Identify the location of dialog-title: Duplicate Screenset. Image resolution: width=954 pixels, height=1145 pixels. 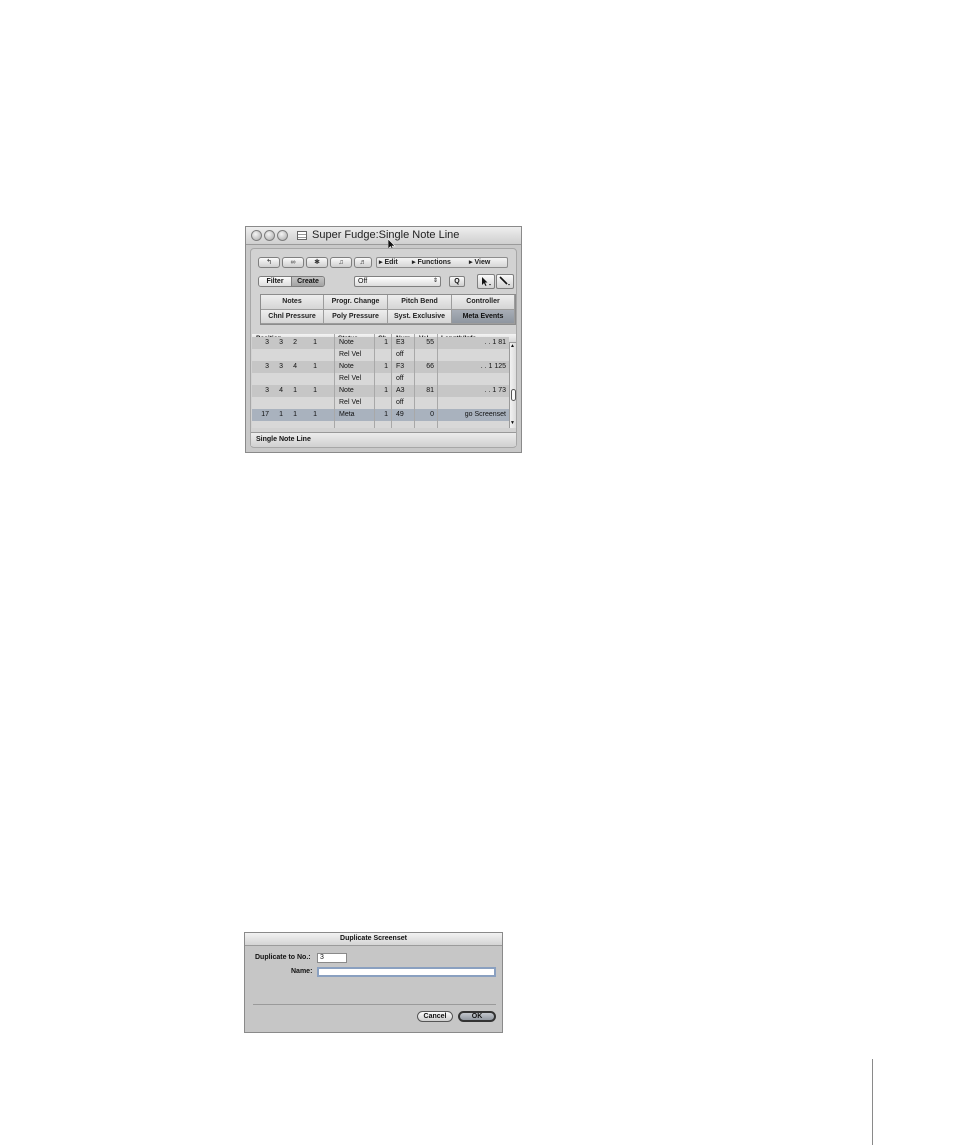
(373, 939).